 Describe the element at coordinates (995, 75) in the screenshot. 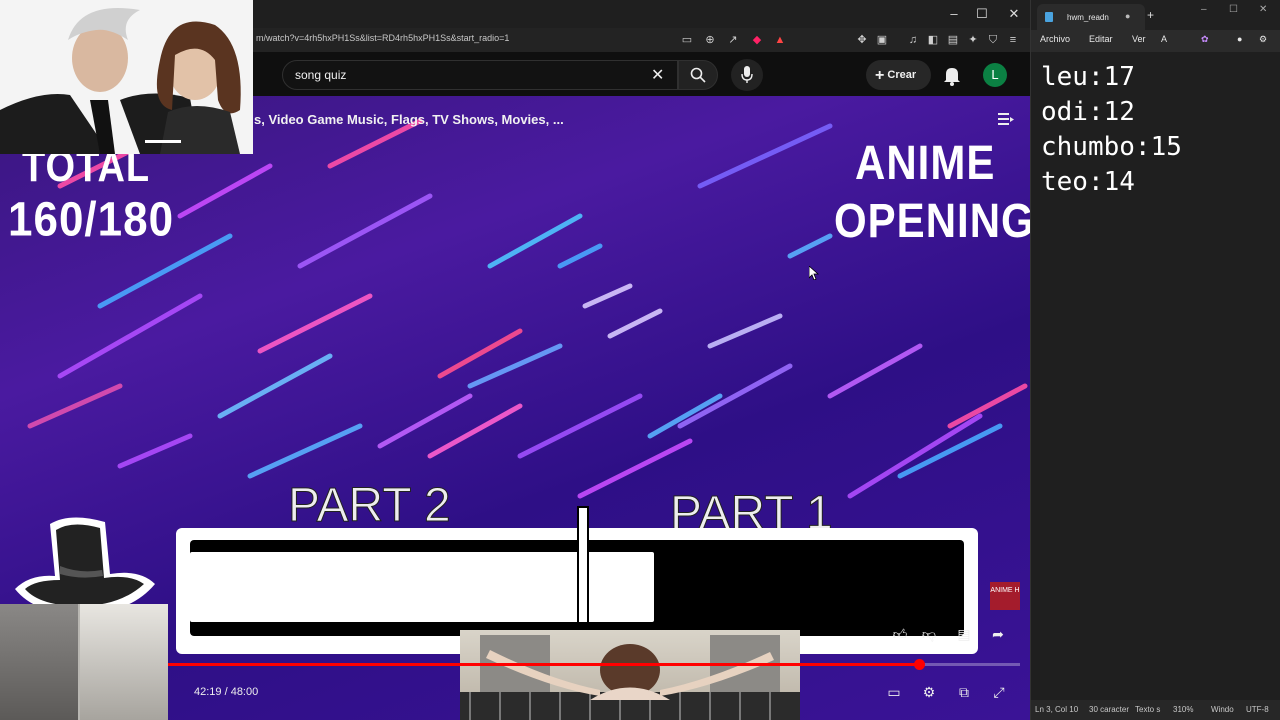

I see `account-avatar: L` at that location.